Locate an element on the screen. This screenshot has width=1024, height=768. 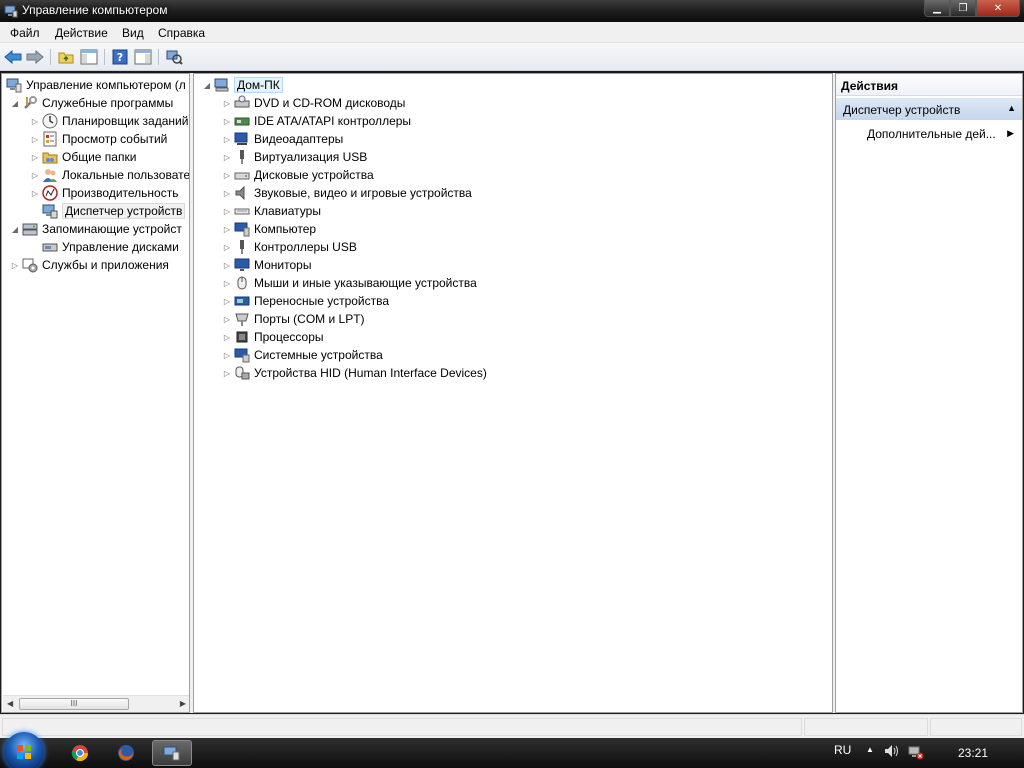
network-disconnected-icon is located at coordinates (916, 753).